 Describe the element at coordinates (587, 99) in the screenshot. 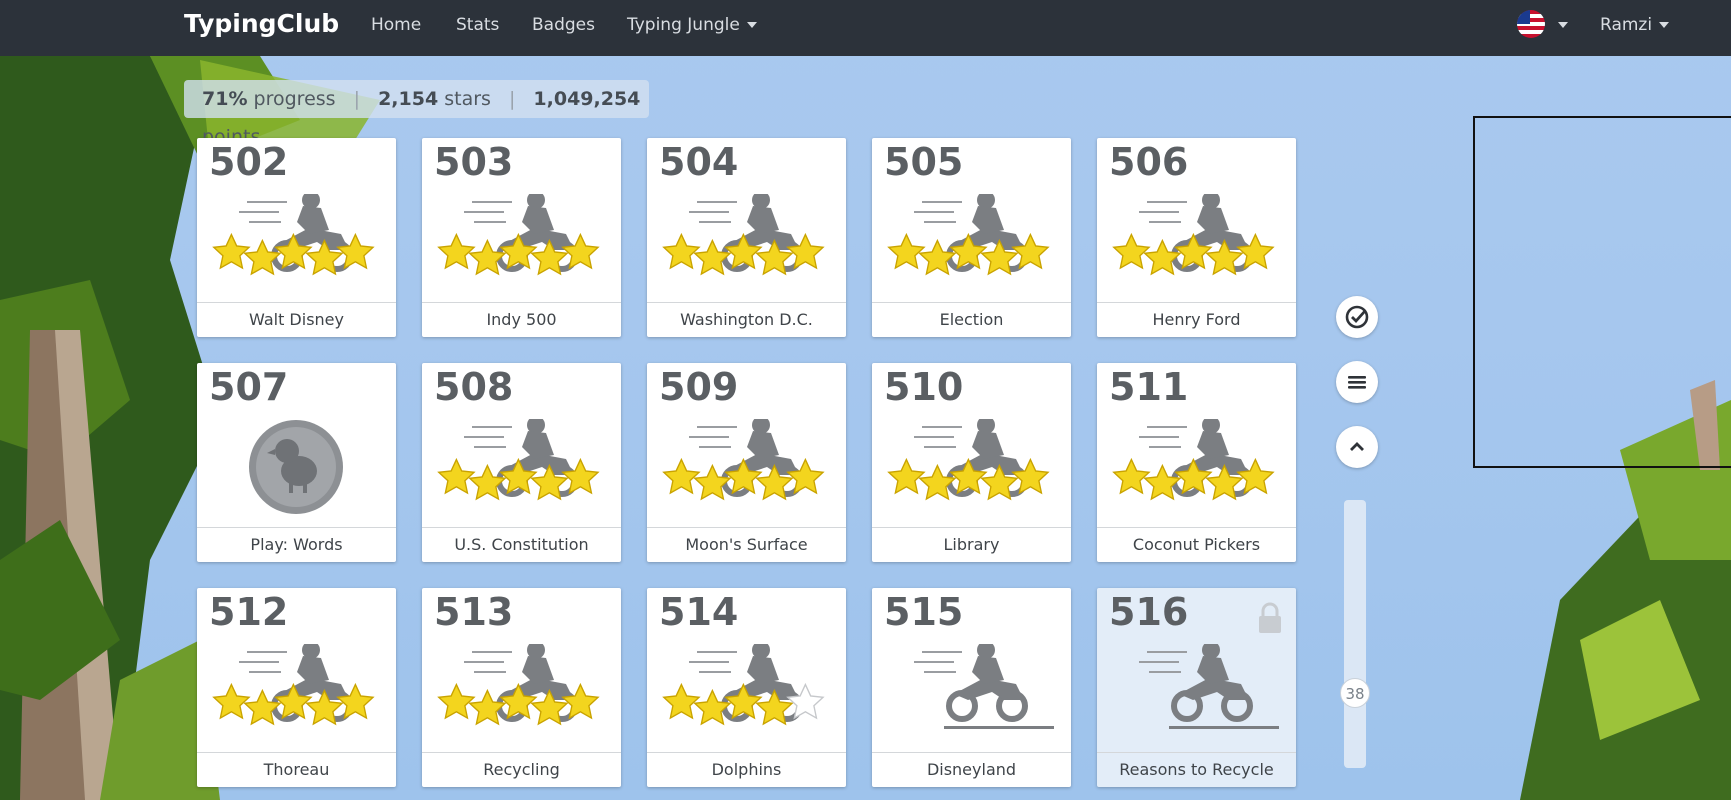

I see `points-count: 1,049,254` at that location.